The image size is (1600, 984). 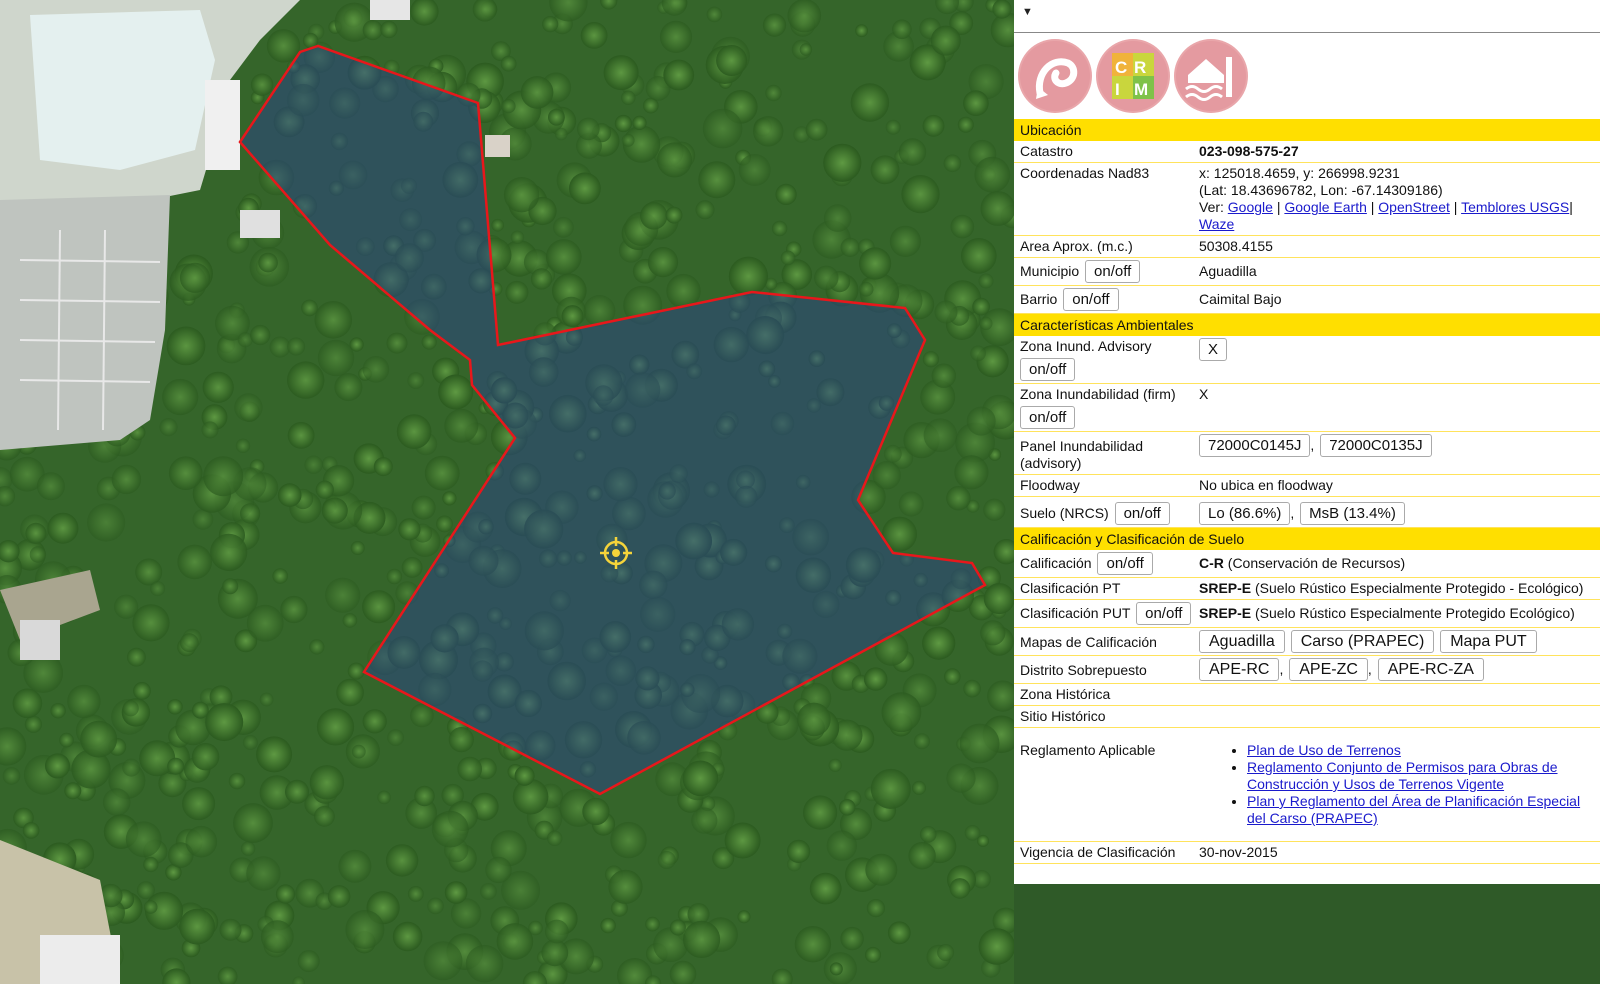 What do you see at coordinates (1515, 207) in the screenshot?
I see `link-temblores-usgs: Temblores USGS` at bounding box center [1515, 207].